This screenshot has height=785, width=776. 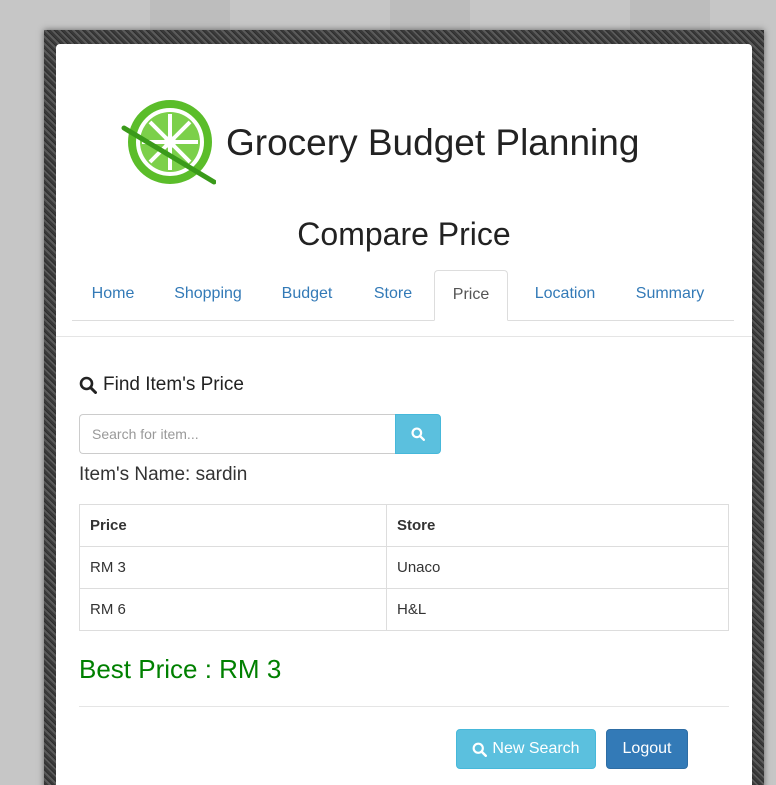 I want to click on logout-label: Logout, so click(x=647, y=748).